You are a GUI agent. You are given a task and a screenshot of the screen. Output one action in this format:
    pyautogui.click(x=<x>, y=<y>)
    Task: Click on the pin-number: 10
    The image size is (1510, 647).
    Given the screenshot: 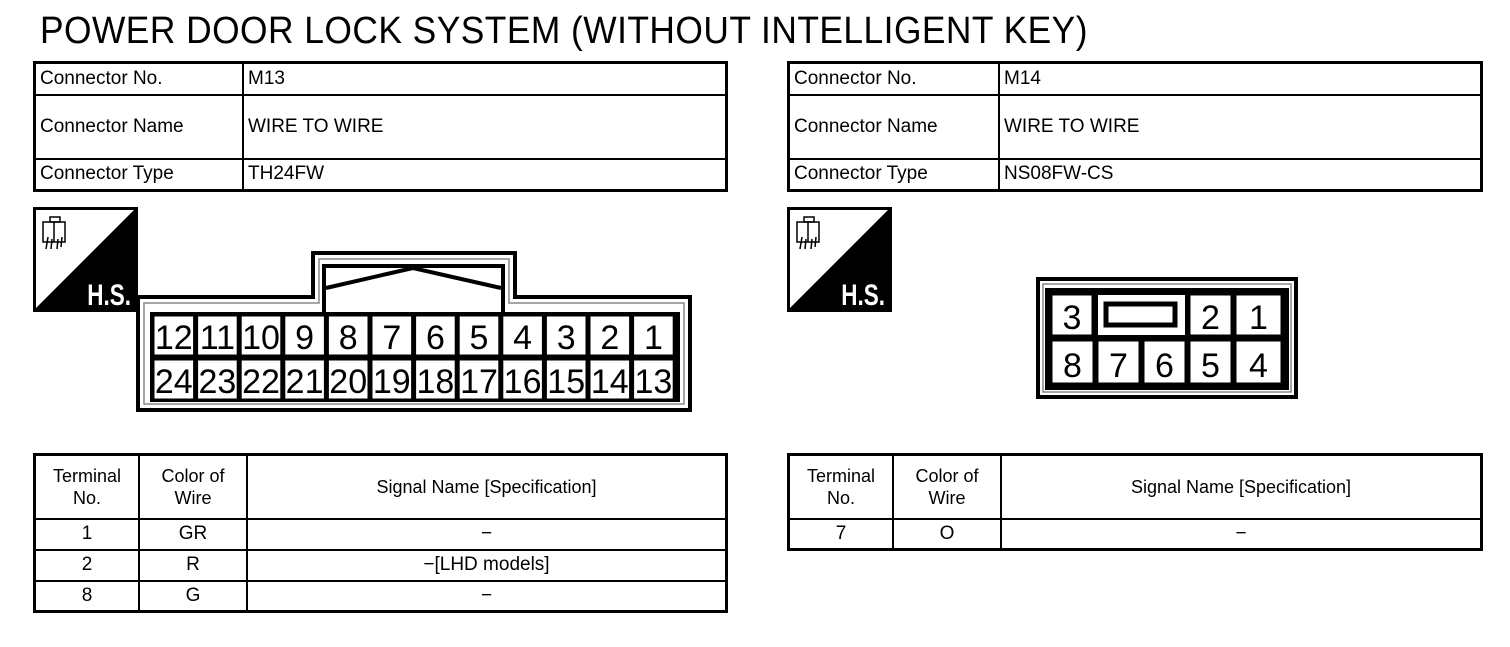 What is the action you would take?
    pyautogui.click(x=261, y=338)
    